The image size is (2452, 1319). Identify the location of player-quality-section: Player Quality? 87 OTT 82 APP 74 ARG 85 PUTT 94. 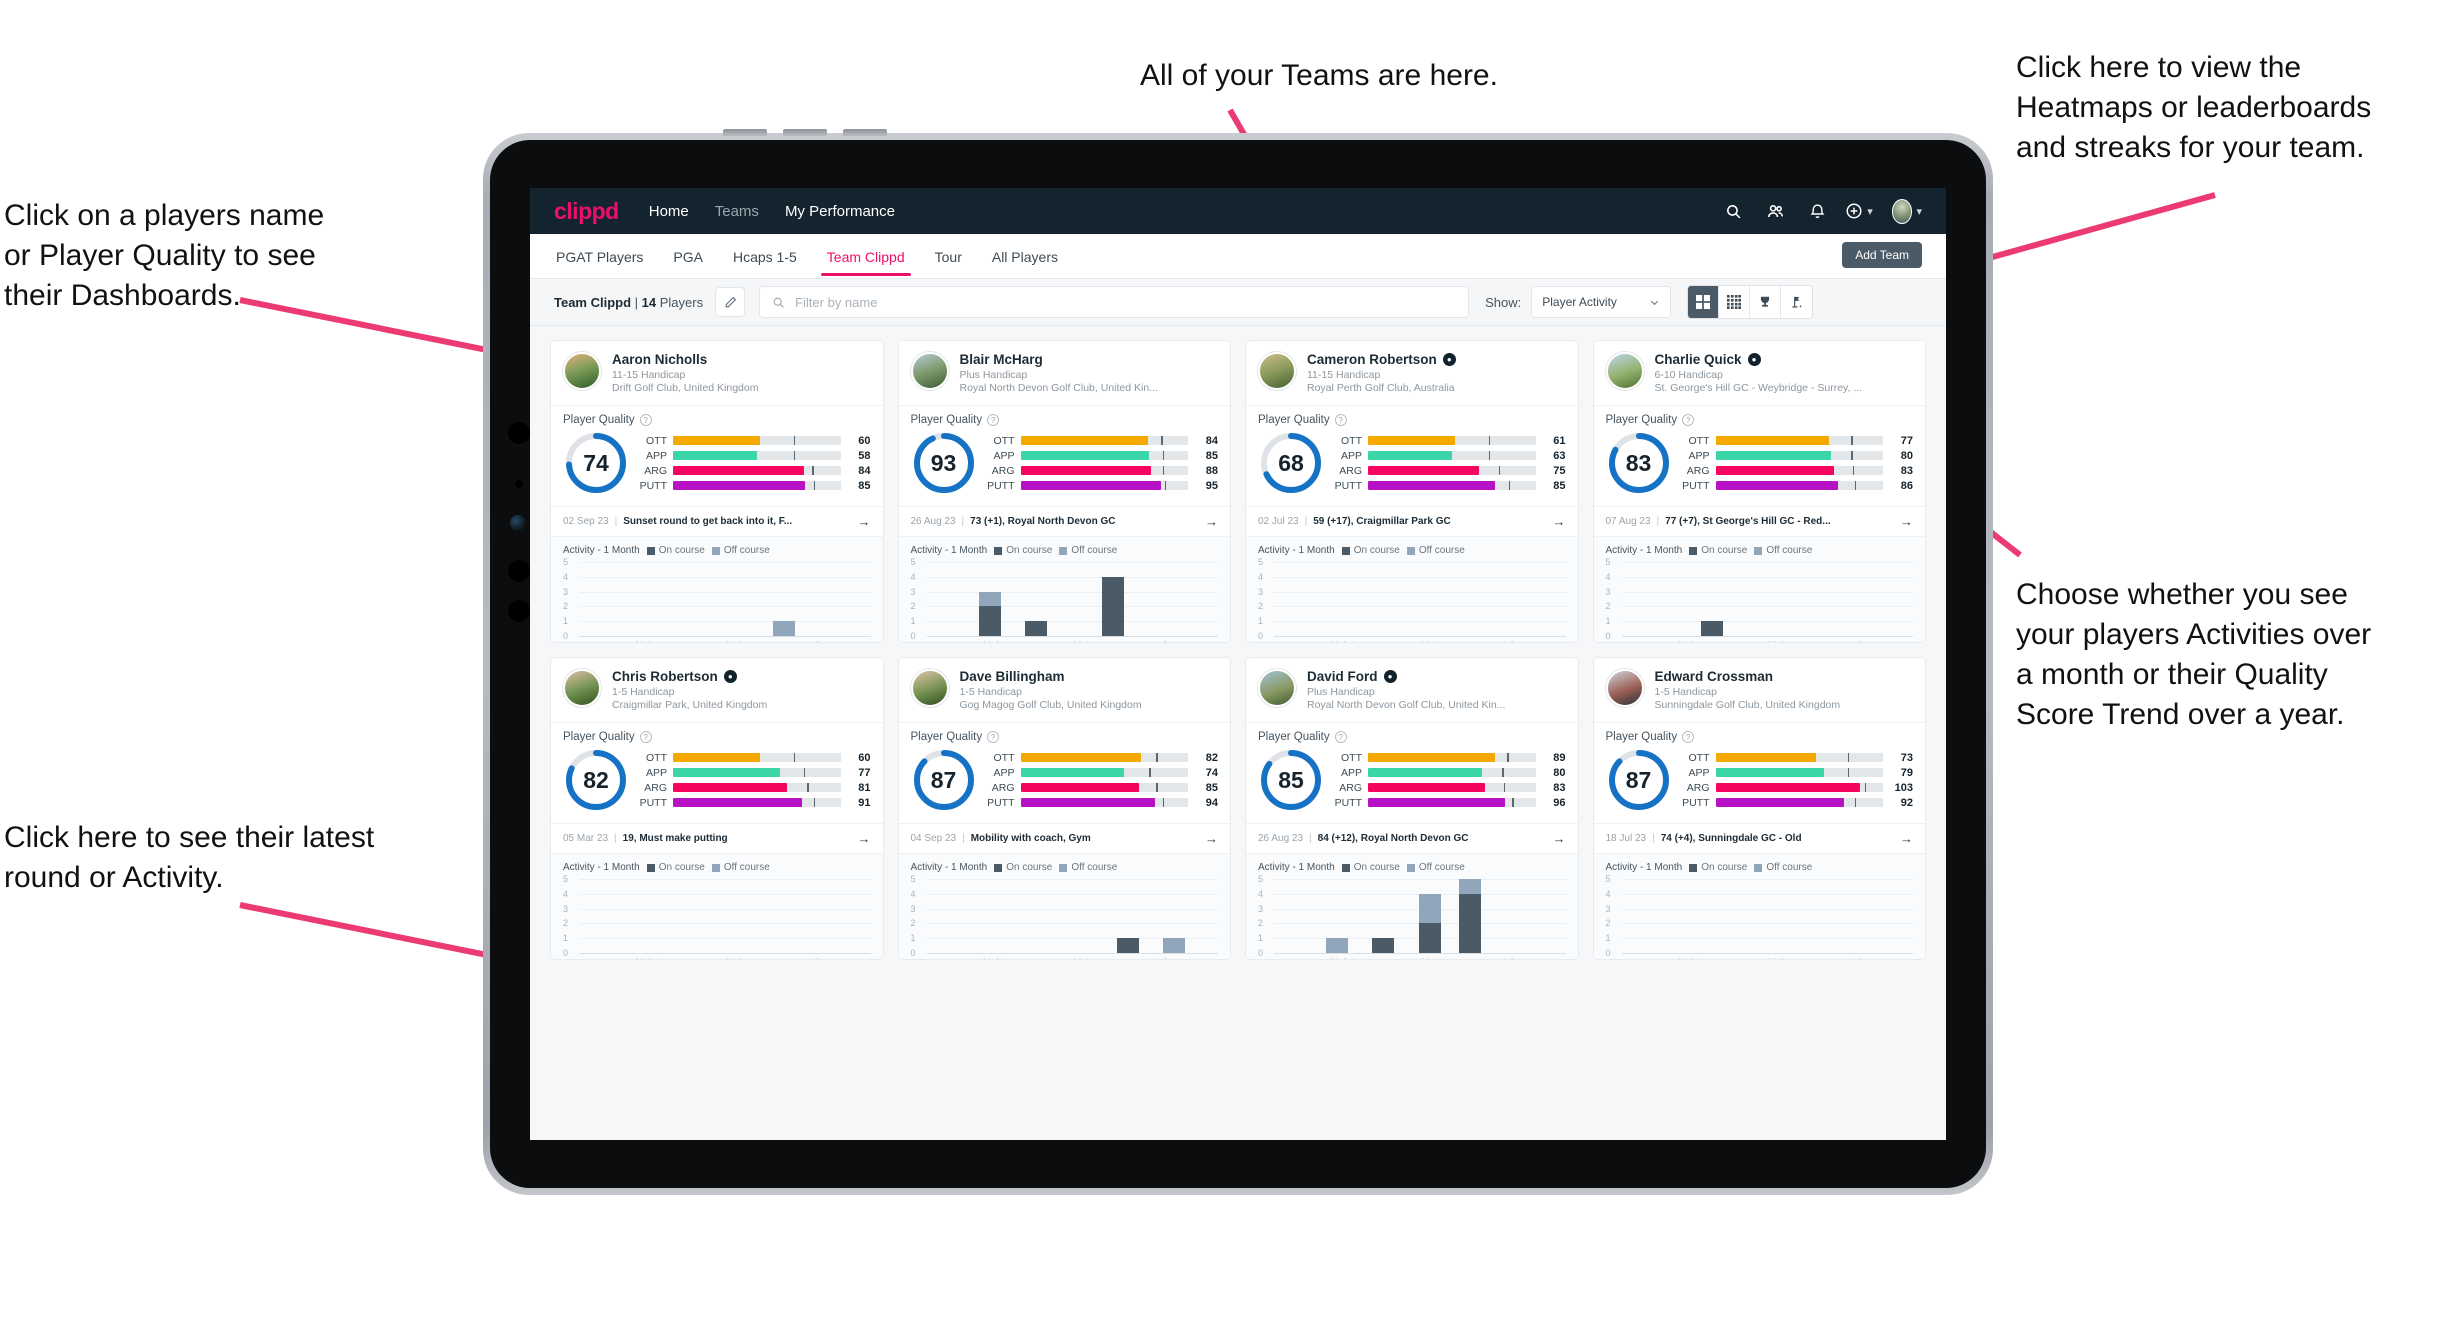
(1064, 772).